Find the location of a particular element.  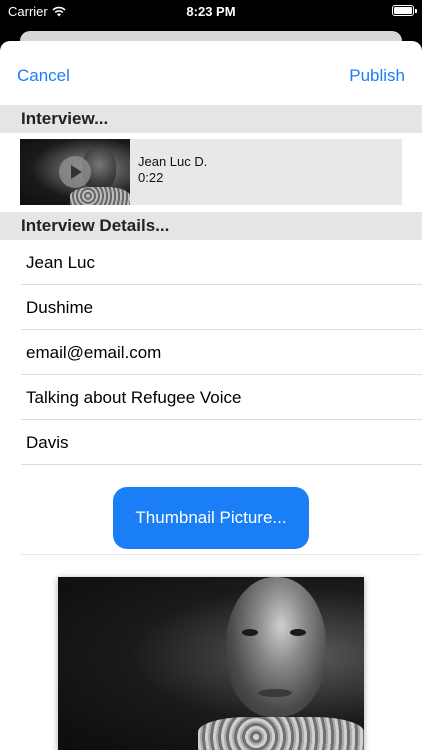

interview-row: Jean Luc D. 0:22 is located at coordinates (211, 172).